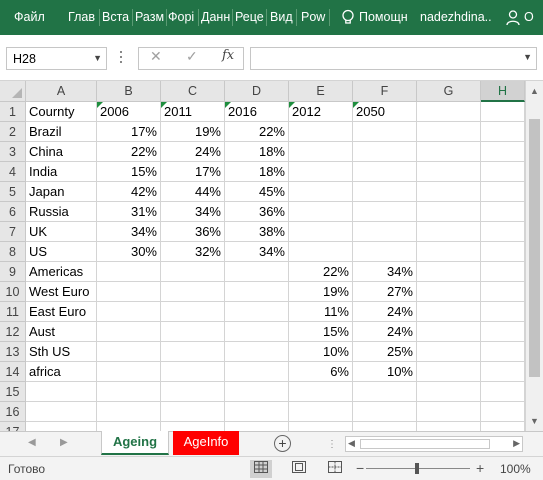 This screenshot has width=543, height=480. What do you see at coordinates (61, 272) in the screenshot?
I see `cell-a9: Americas` at bounding box center [61, 272].